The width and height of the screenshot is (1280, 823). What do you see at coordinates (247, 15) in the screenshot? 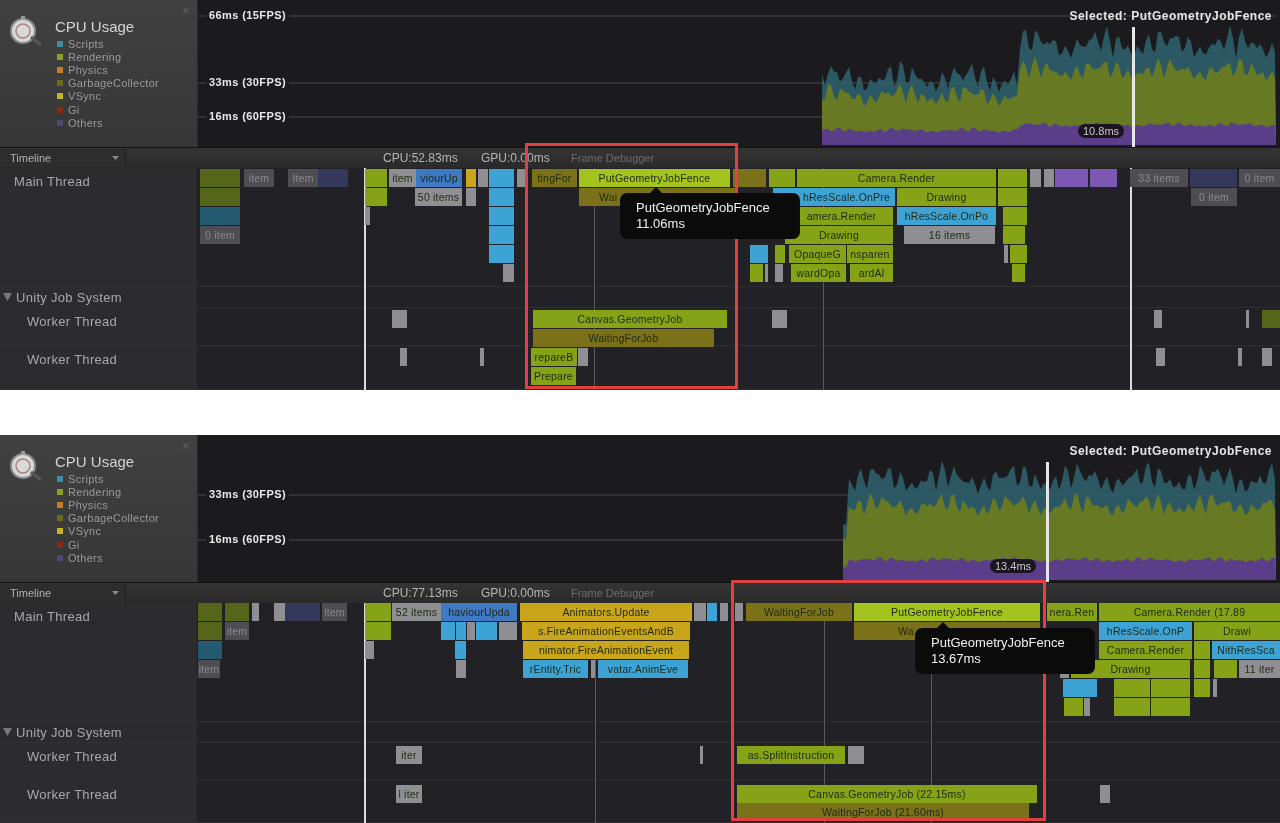
I see `gridline-label: 66ms (15FPS)` at bounding box center [247, 15].